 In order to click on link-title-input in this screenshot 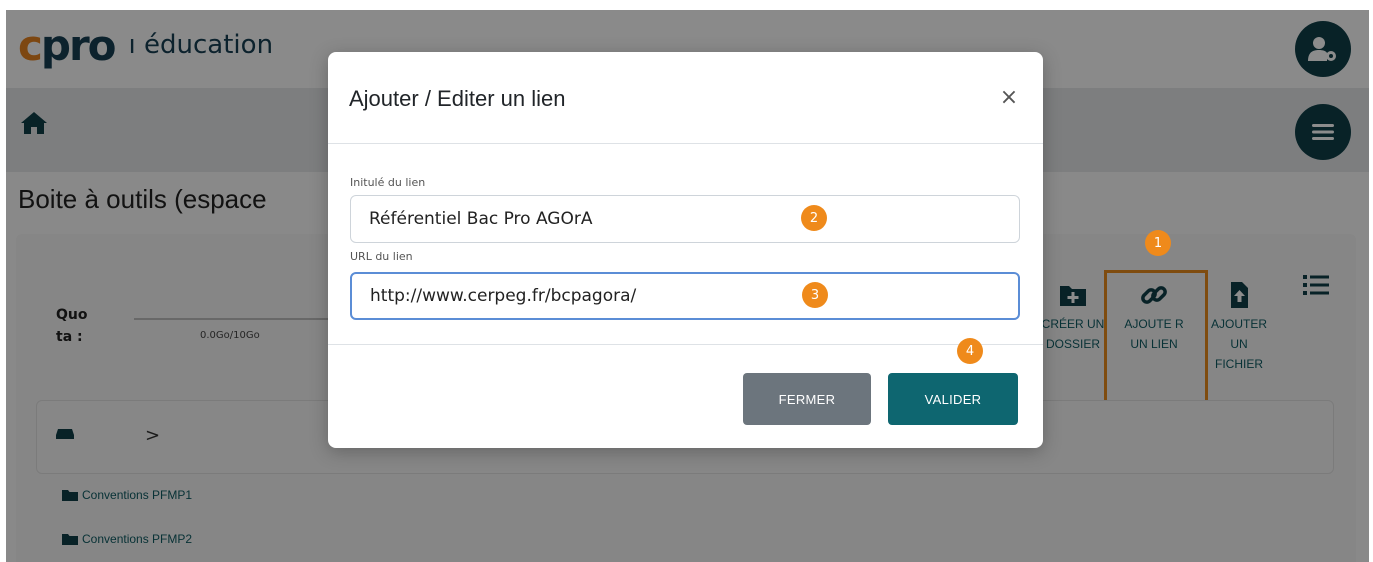, I will do `click(685, 219)`.